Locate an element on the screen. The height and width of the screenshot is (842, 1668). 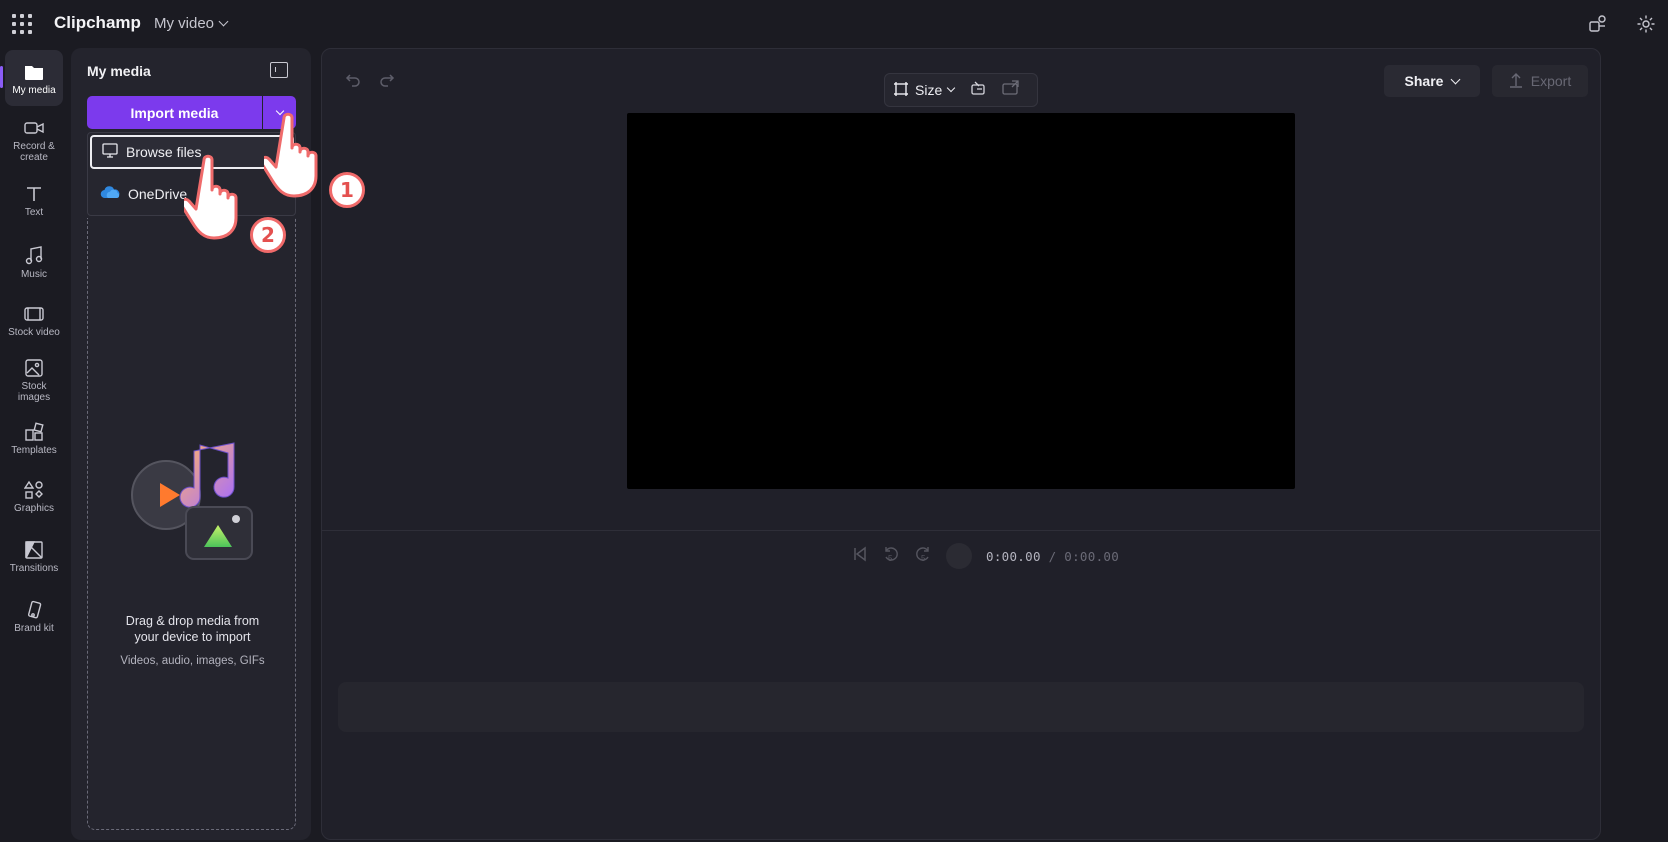
rail-item-label: Music is located at coordinates (34, 274).